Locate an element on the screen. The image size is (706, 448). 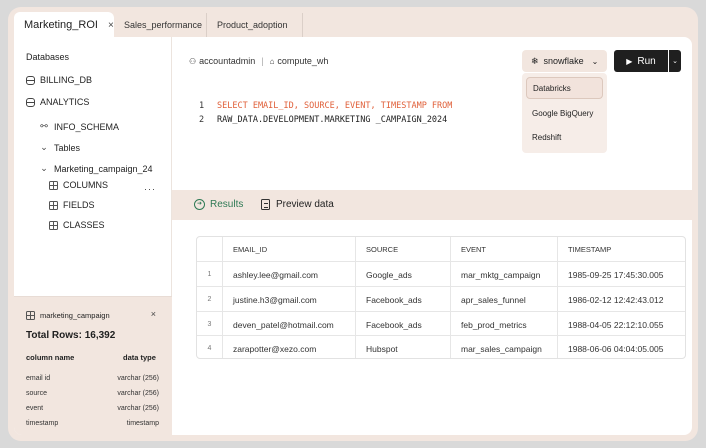
column-row: event varchar (256) is located at coordinates (92, 408).